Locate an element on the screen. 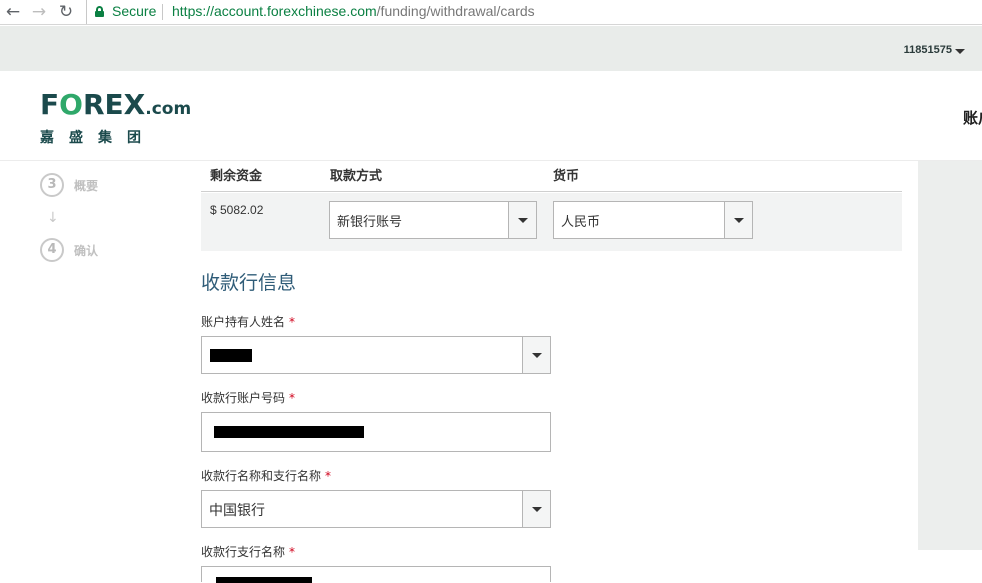 The height and width of the screenshot is (583, 982). lock-icon is located at coordinates (99, 11).